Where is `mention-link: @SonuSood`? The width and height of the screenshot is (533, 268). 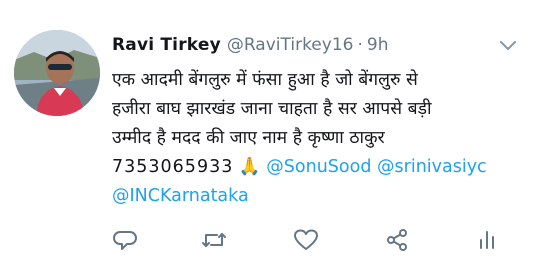 mention-link: @SonuSood is located at coordinates (318, 167).